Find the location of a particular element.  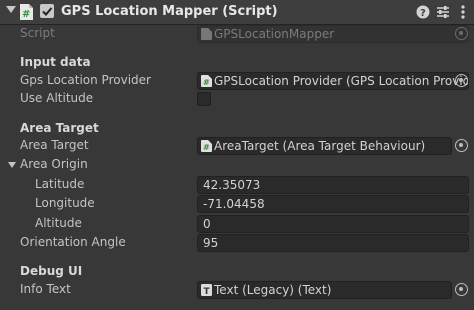

section-area-target: Area Target is located at coordinates (59, 128).